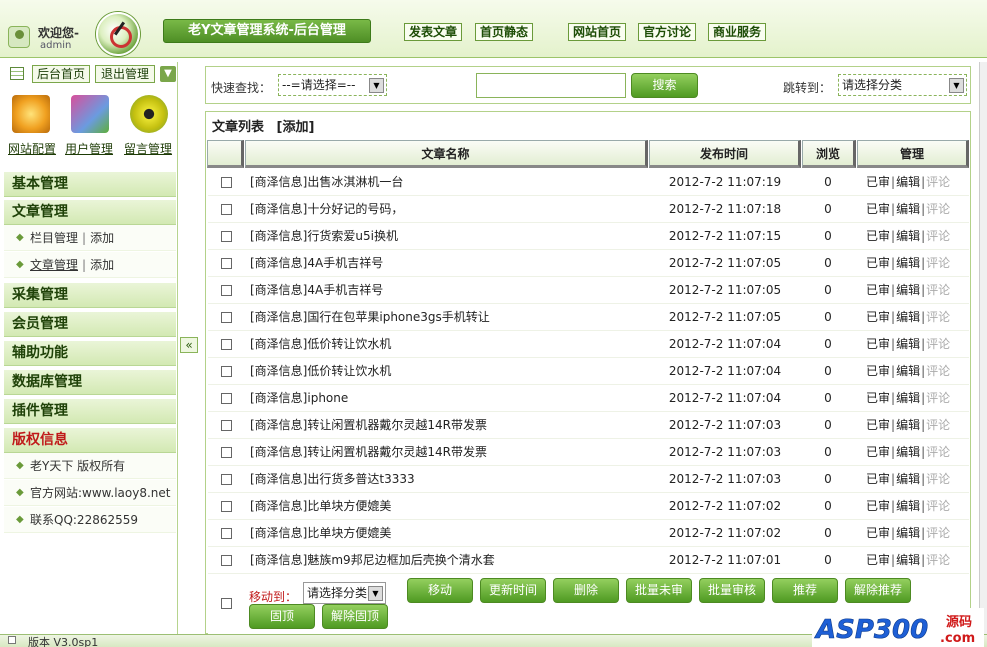 The width and height of the screenshot is (987, 647). I want to click on article-title: [商泽信息]国行在包苹果iphone3gs手机转让, so click(370, 317).